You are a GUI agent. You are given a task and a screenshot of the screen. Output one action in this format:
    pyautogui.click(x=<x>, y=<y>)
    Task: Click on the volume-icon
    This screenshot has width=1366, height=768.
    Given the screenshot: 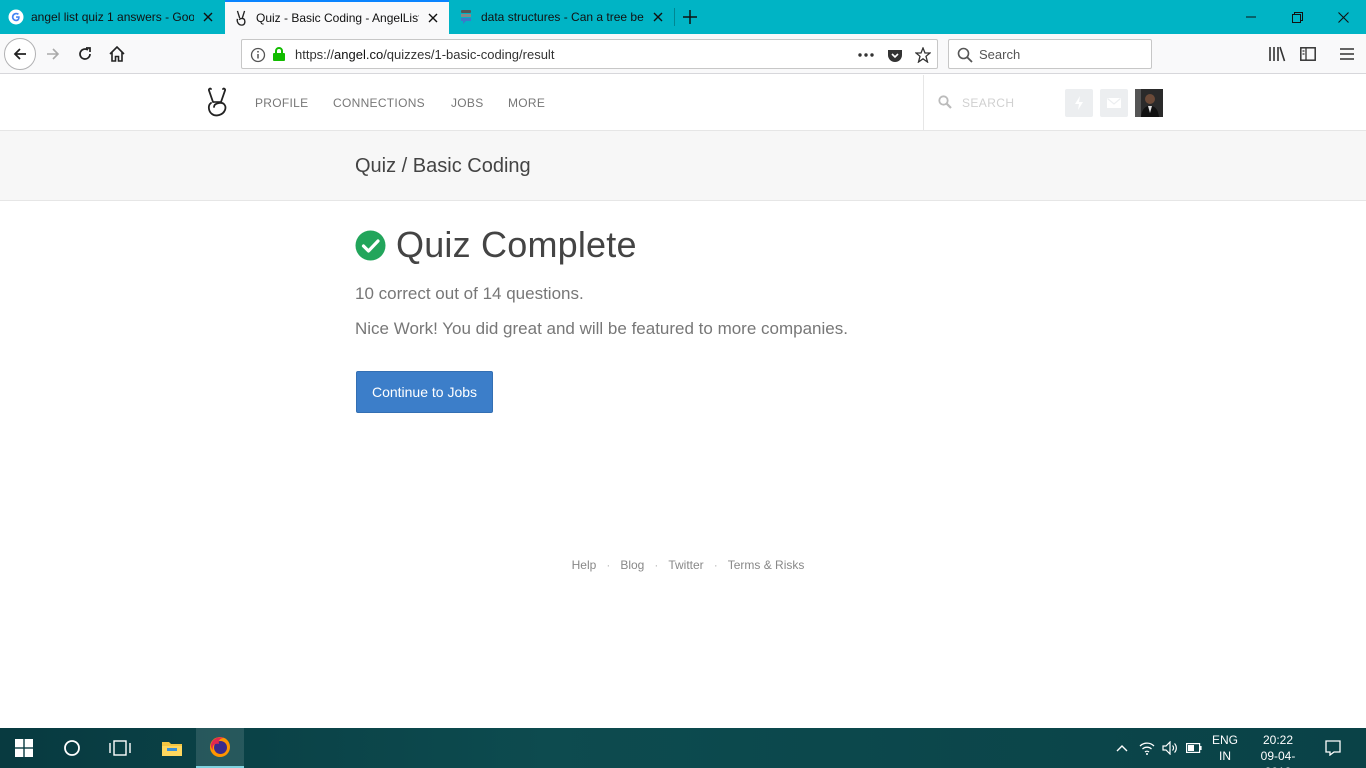 What is the action you would take?
    pyautogui.click(x=1170, y=748)
    